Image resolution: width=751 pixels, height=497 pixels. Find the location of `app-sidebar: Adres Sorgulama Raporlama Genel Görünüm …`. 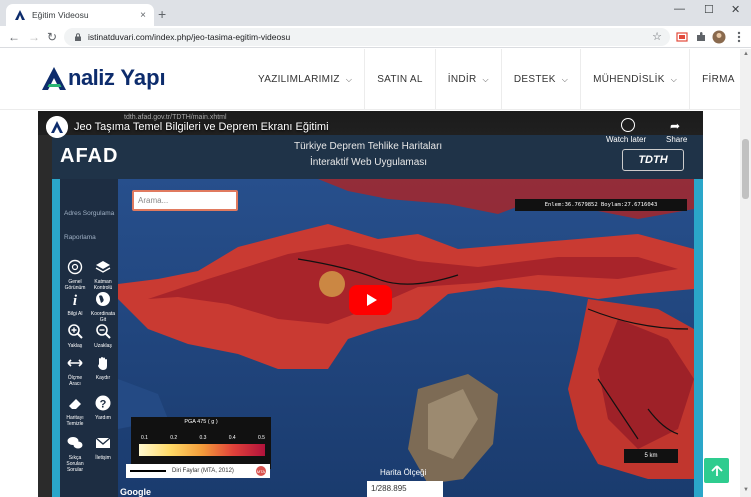

app-sidebar: Adres Sorgulama Raporlama Genel Görünüm … is located at coordinates (89, 338).